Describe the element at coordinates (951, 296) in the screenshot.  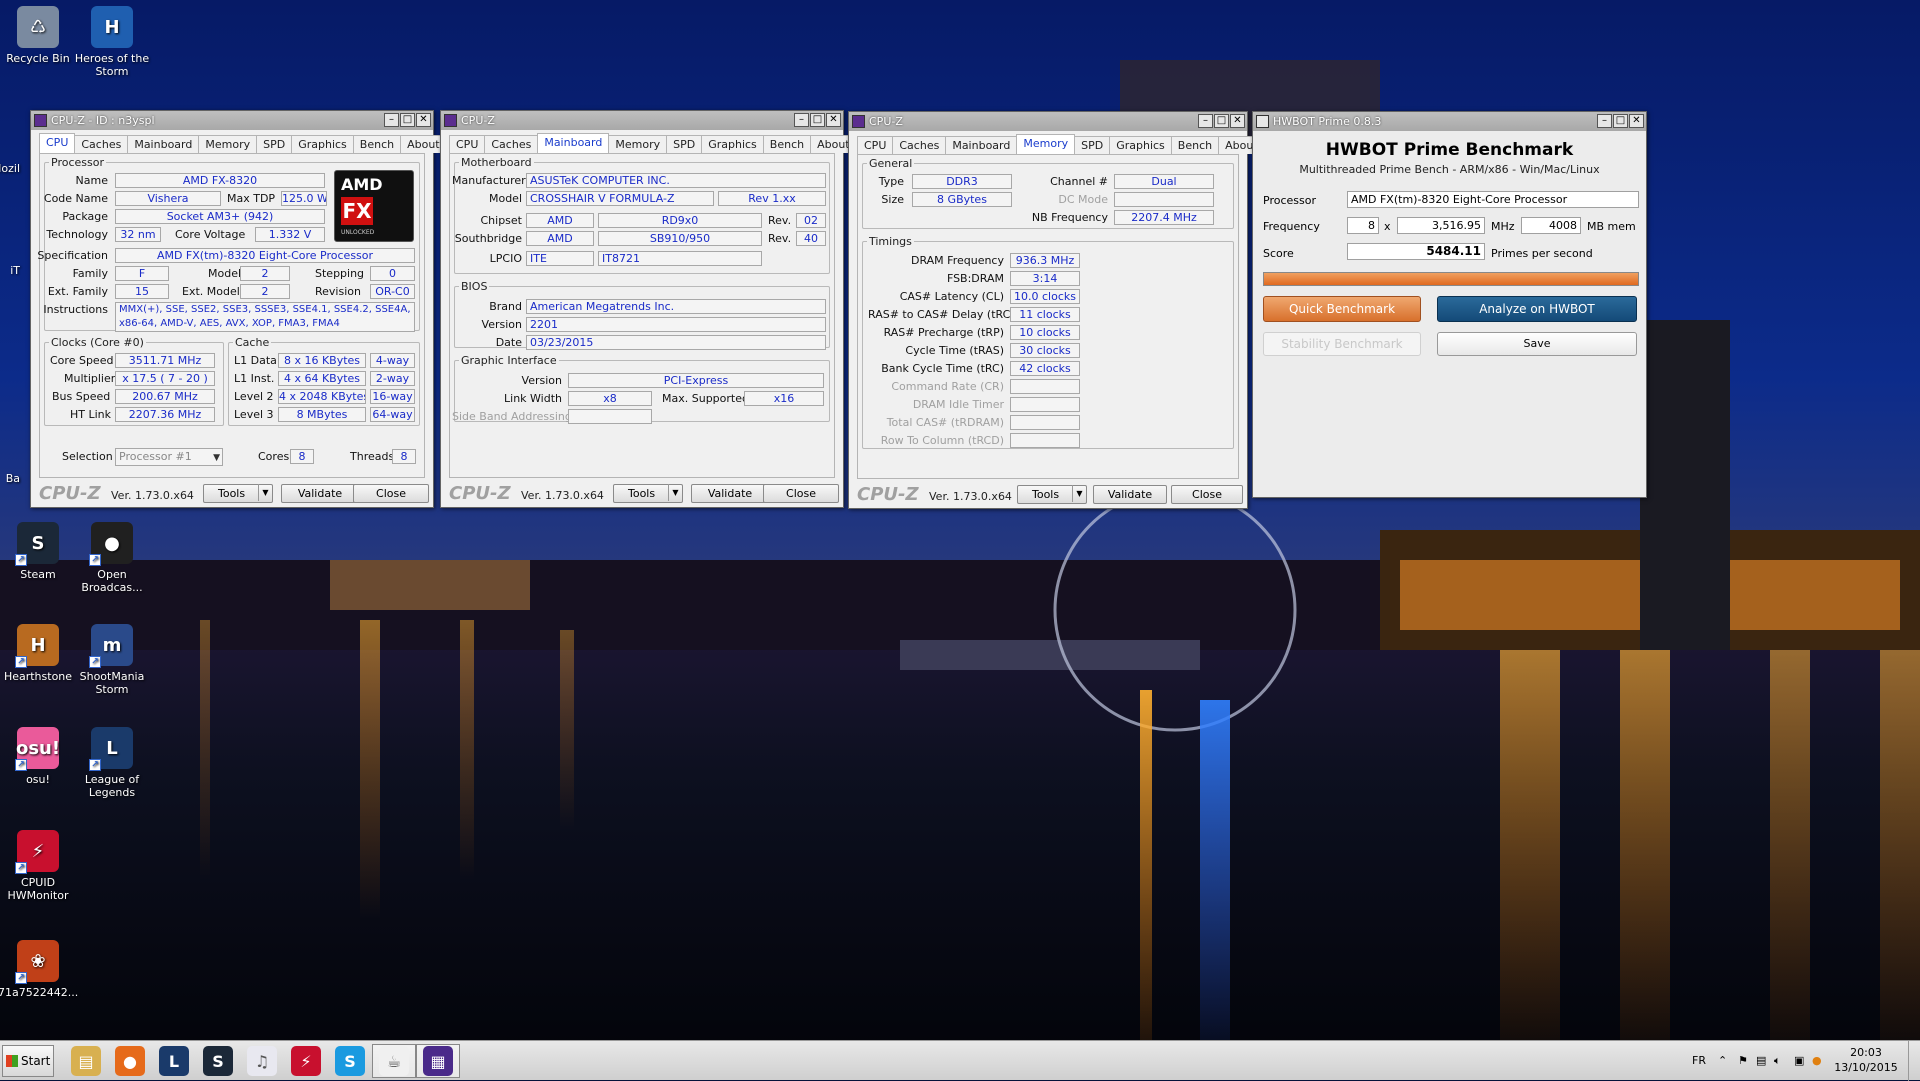
I see `timing-label: CAS# Latency (CL)` at that location.